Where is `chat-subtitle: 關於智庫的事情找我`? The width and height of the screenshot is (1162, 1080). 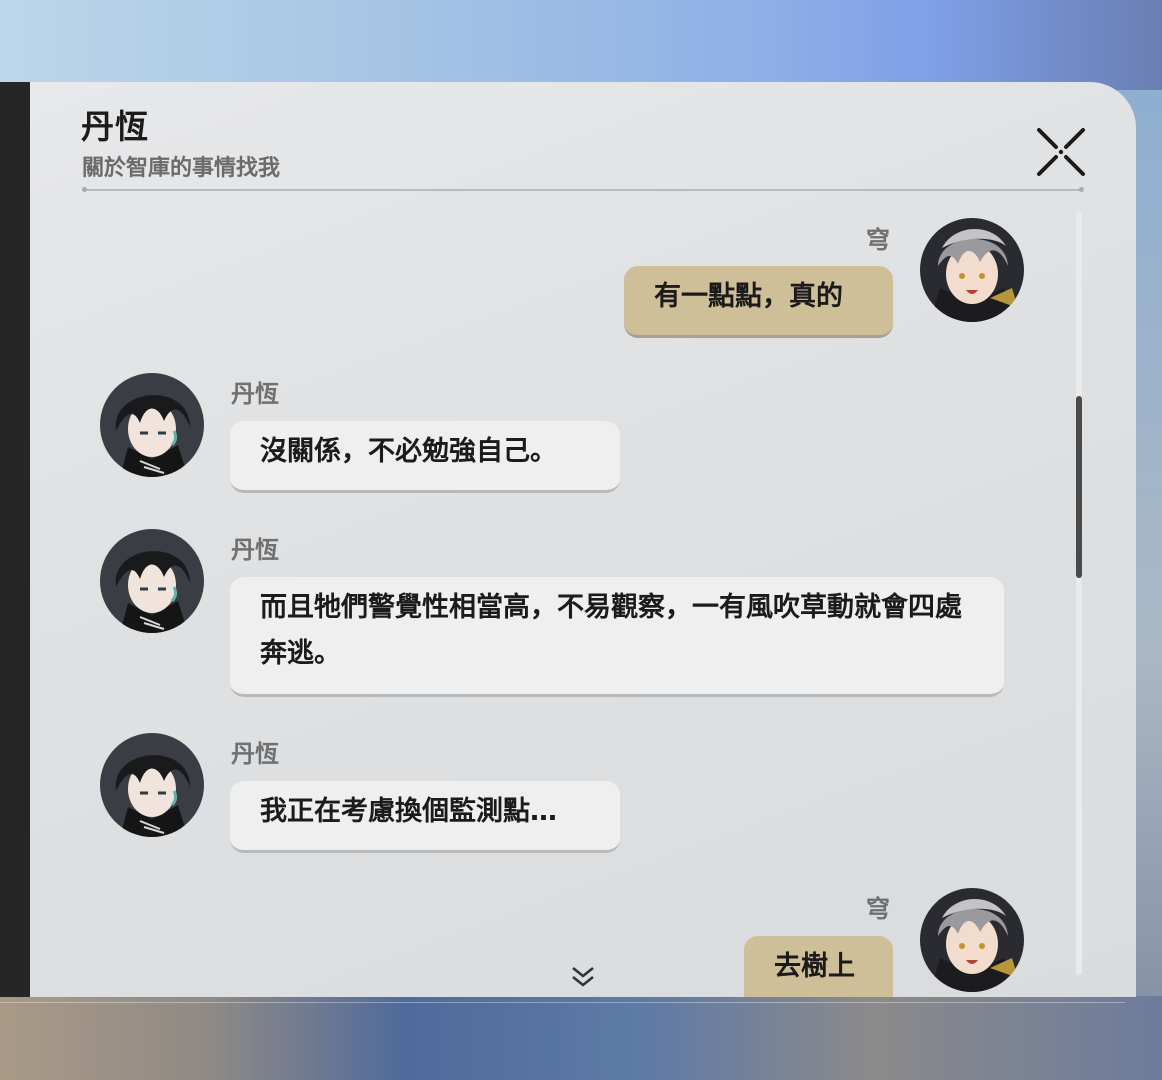
chat-subtitle: 關於智庫的事情找我 is located at coordinates (181, 168).